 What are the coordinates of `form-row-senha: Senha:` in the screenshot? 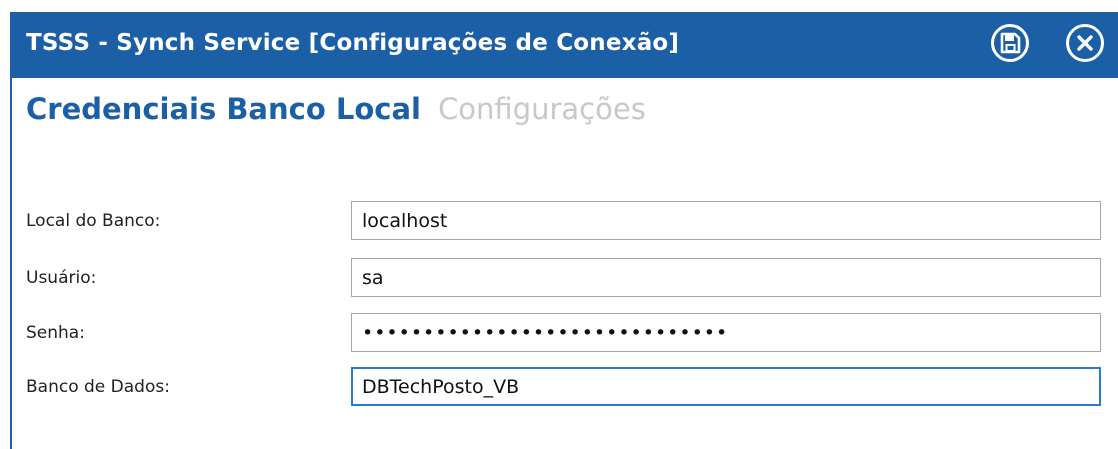 It's located at (566, 333).